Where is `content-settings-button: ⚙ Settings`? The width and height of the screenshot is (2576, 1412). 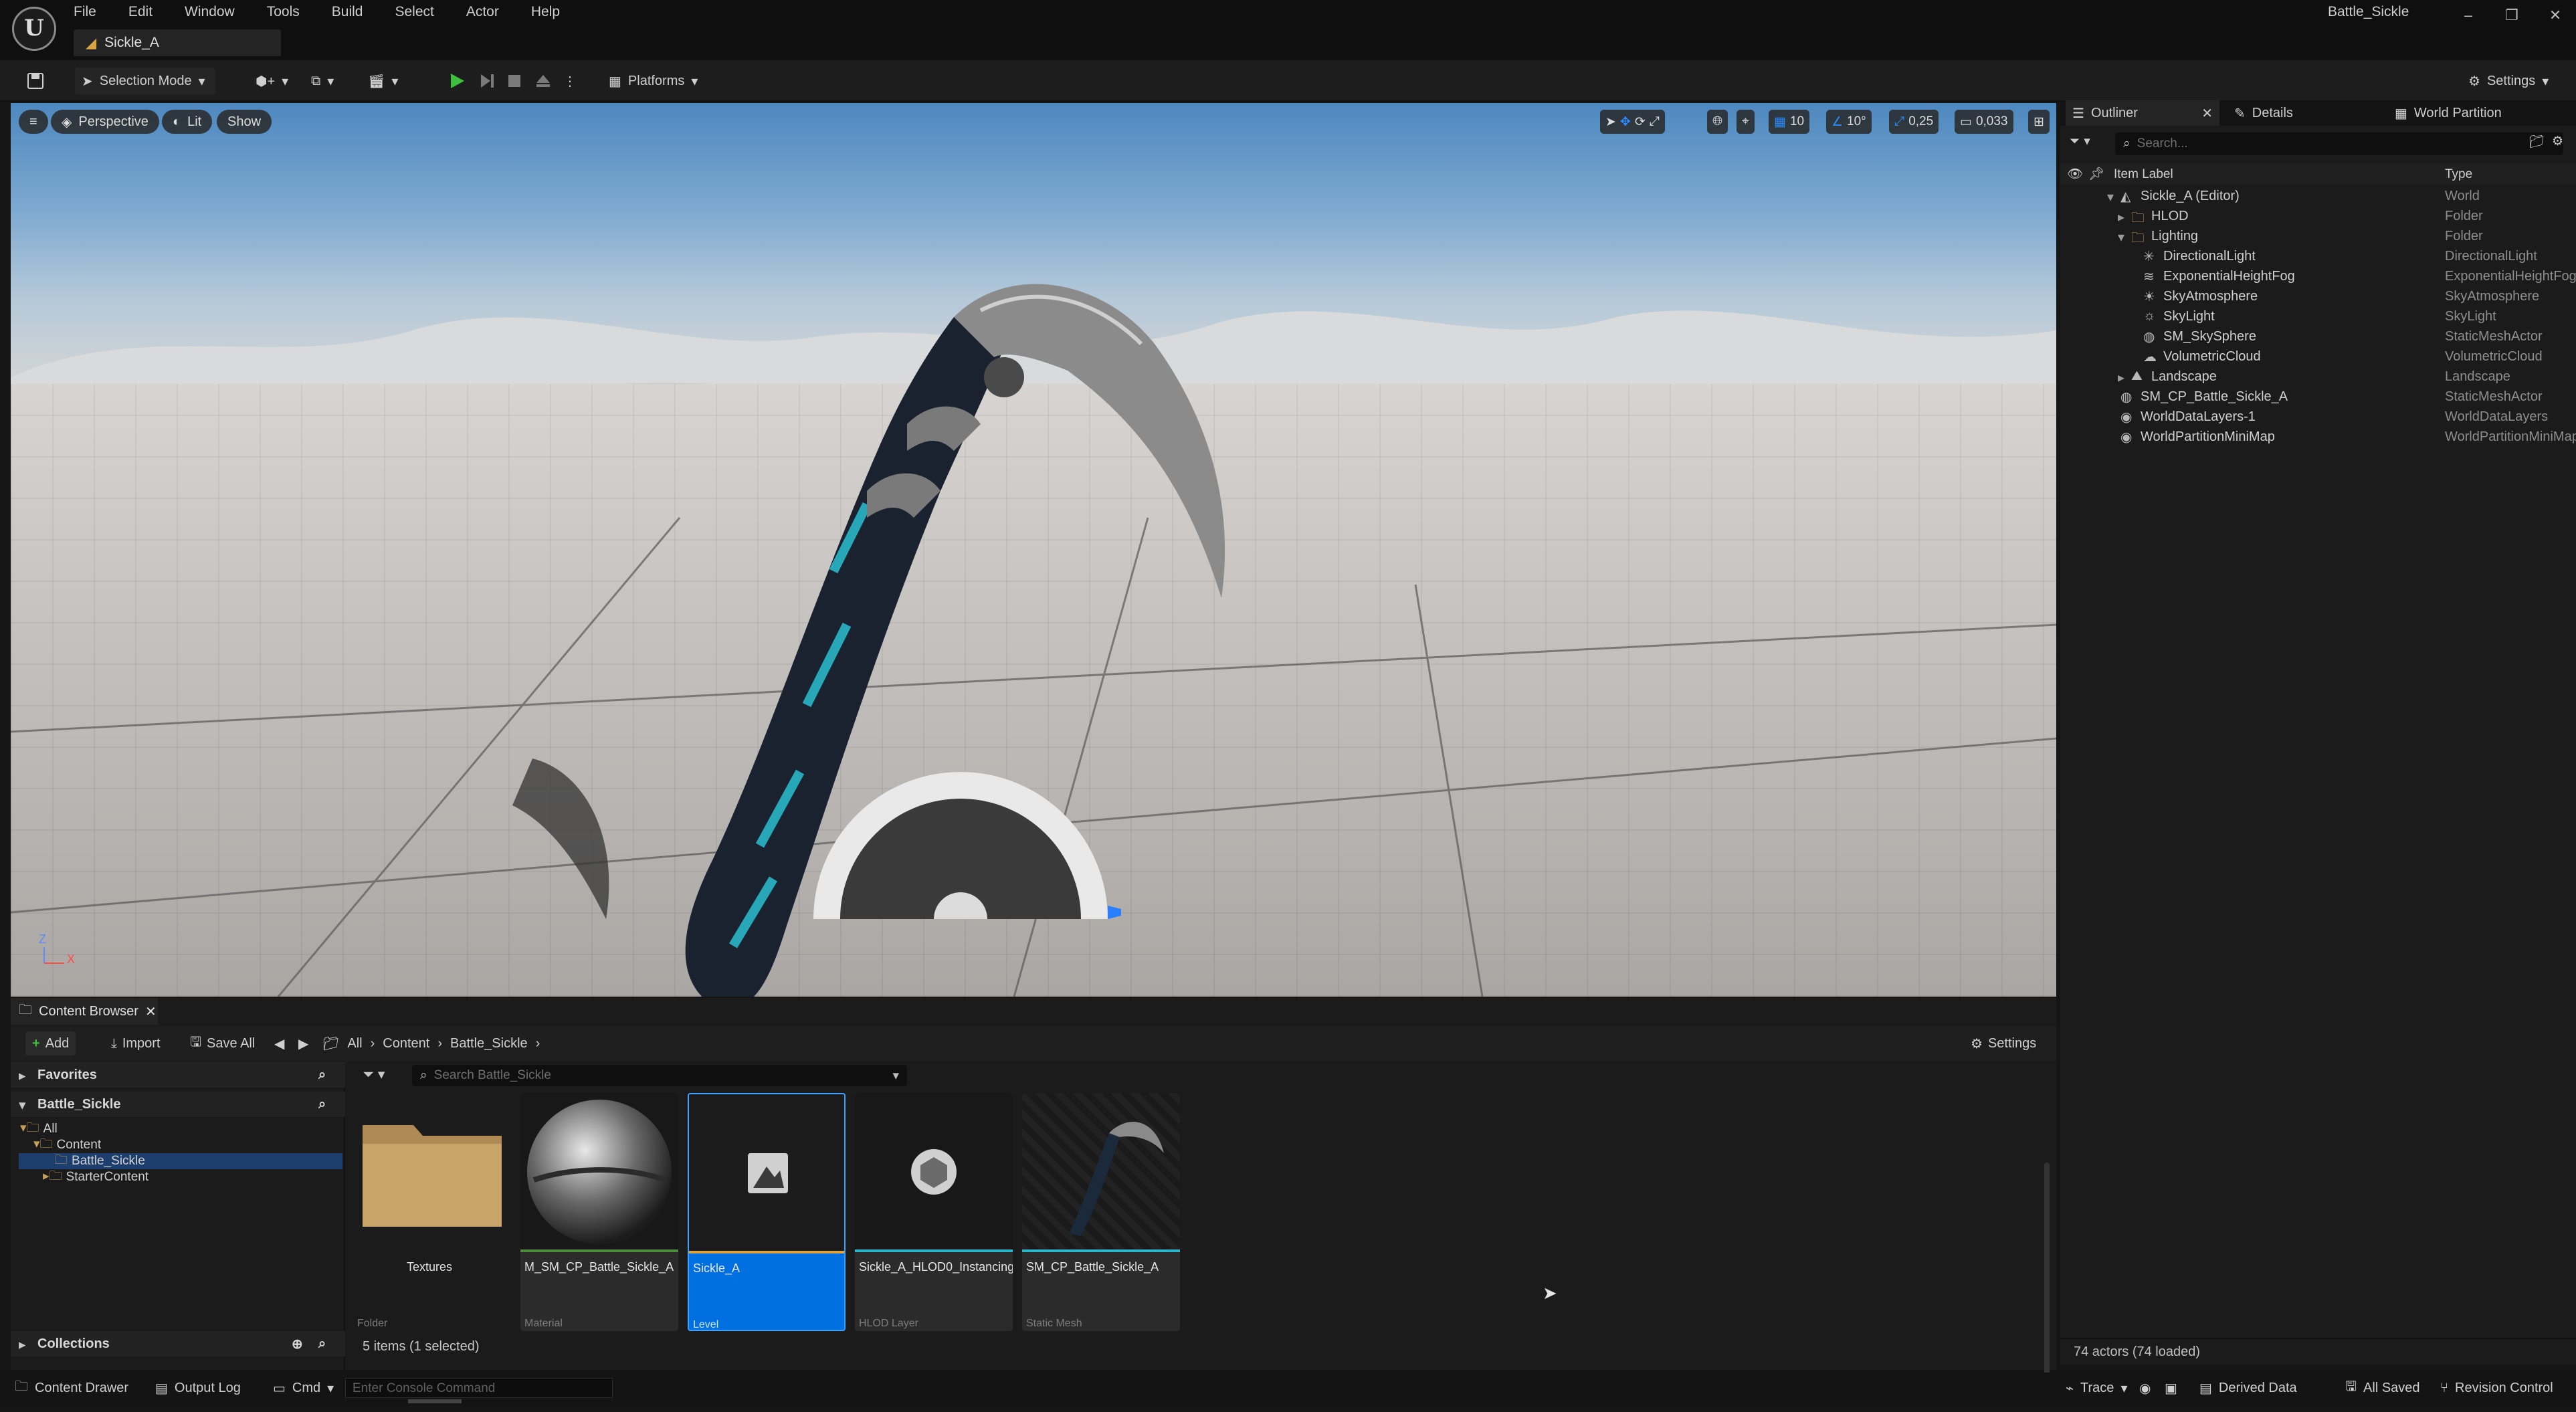 content-settings-button: ⚙ Settings is located at coordinates (2003, 1043).